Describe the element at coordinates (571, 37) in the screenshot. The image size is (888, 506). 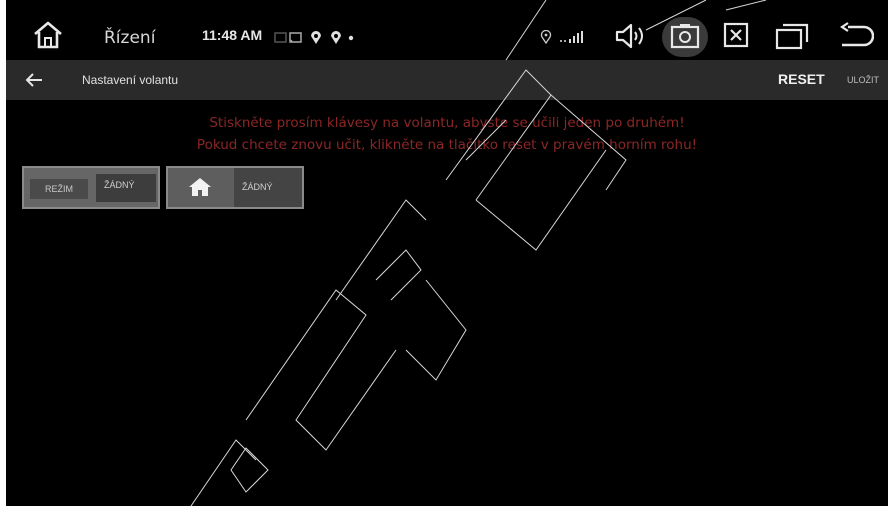
I see `signal-icon` at that location.